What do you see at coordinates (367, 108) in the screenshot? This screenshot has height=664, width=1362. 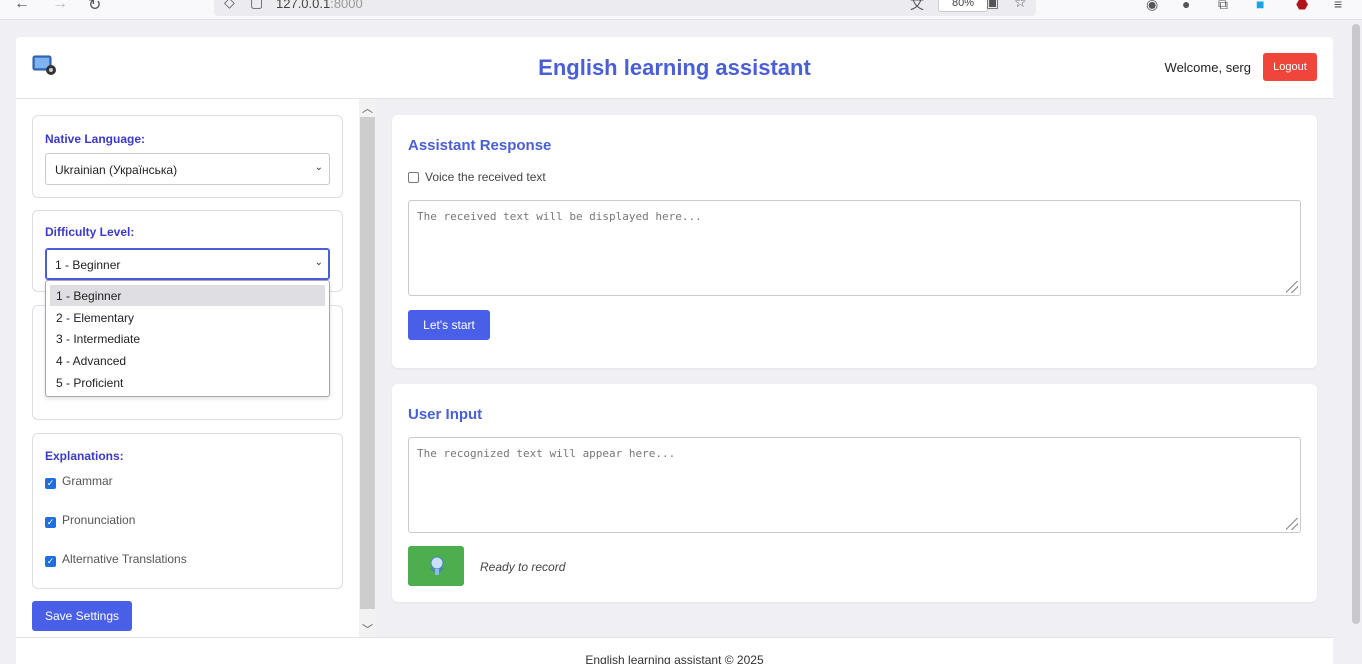 I see `scroll-up-icon: ︿` at bounding box center [367, 108].